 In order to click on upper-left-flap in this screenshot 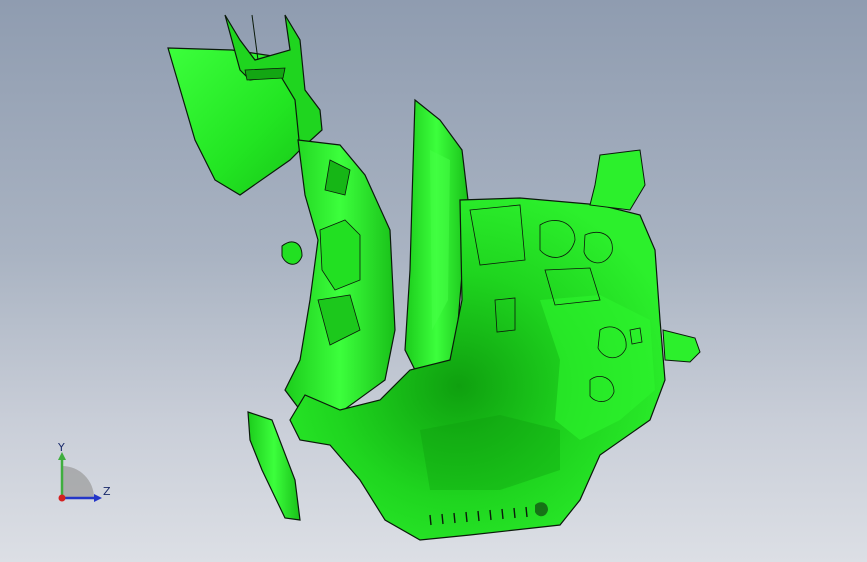, I will do `click(245, 105)`.